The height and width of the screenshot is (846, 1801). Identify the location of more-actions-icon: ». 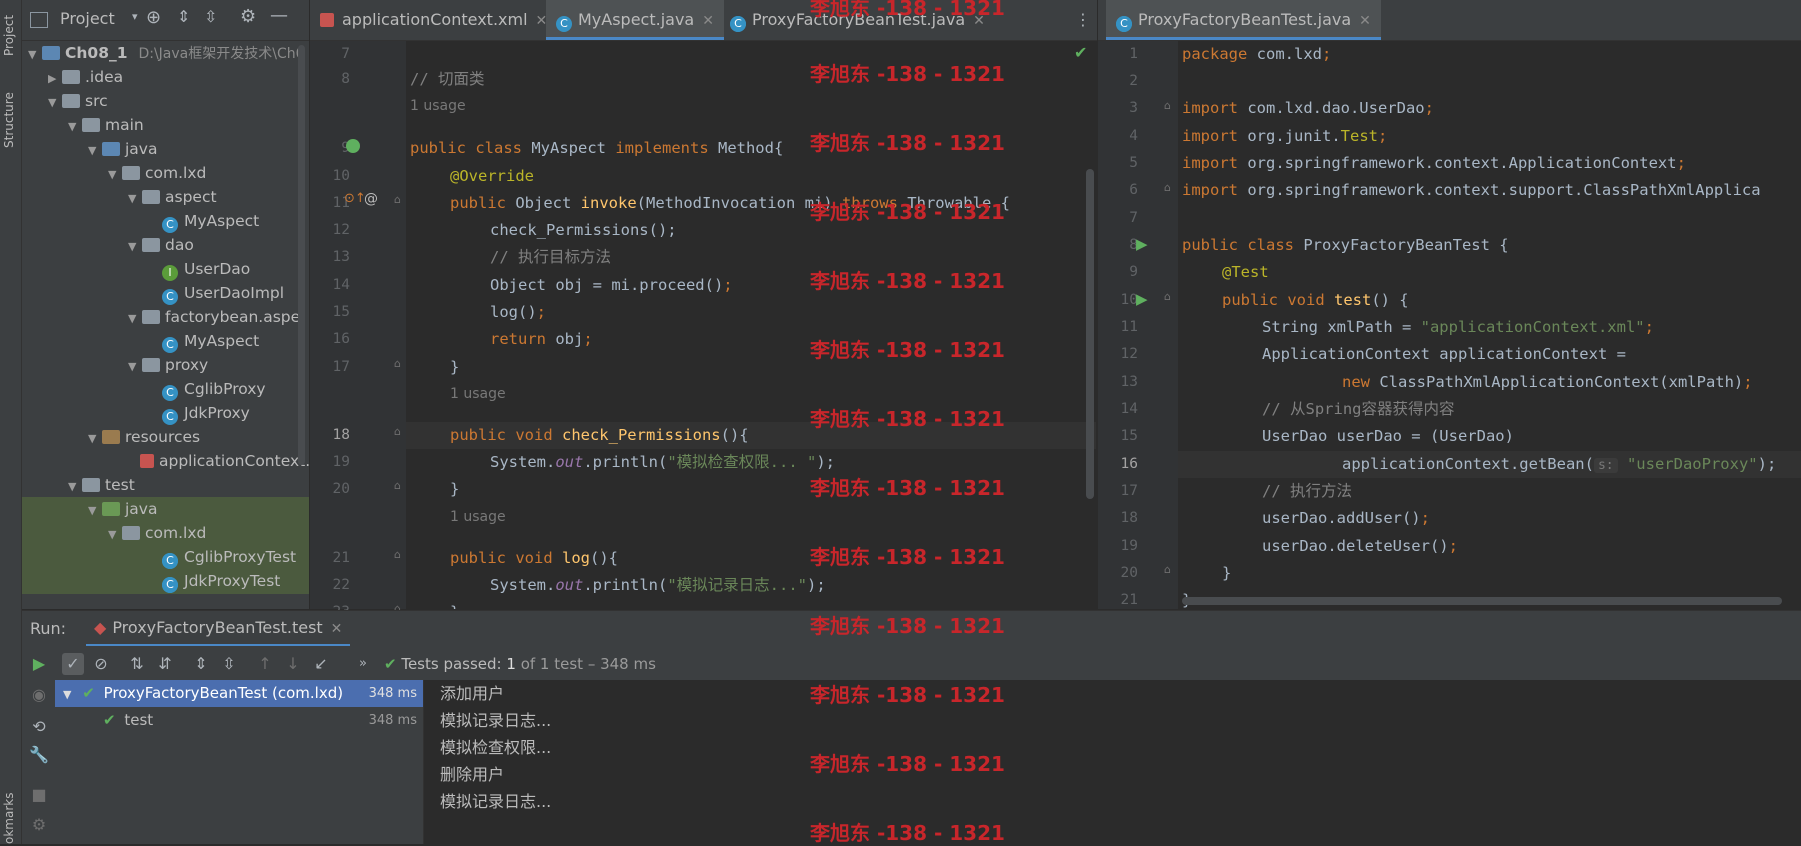
(363, 664).